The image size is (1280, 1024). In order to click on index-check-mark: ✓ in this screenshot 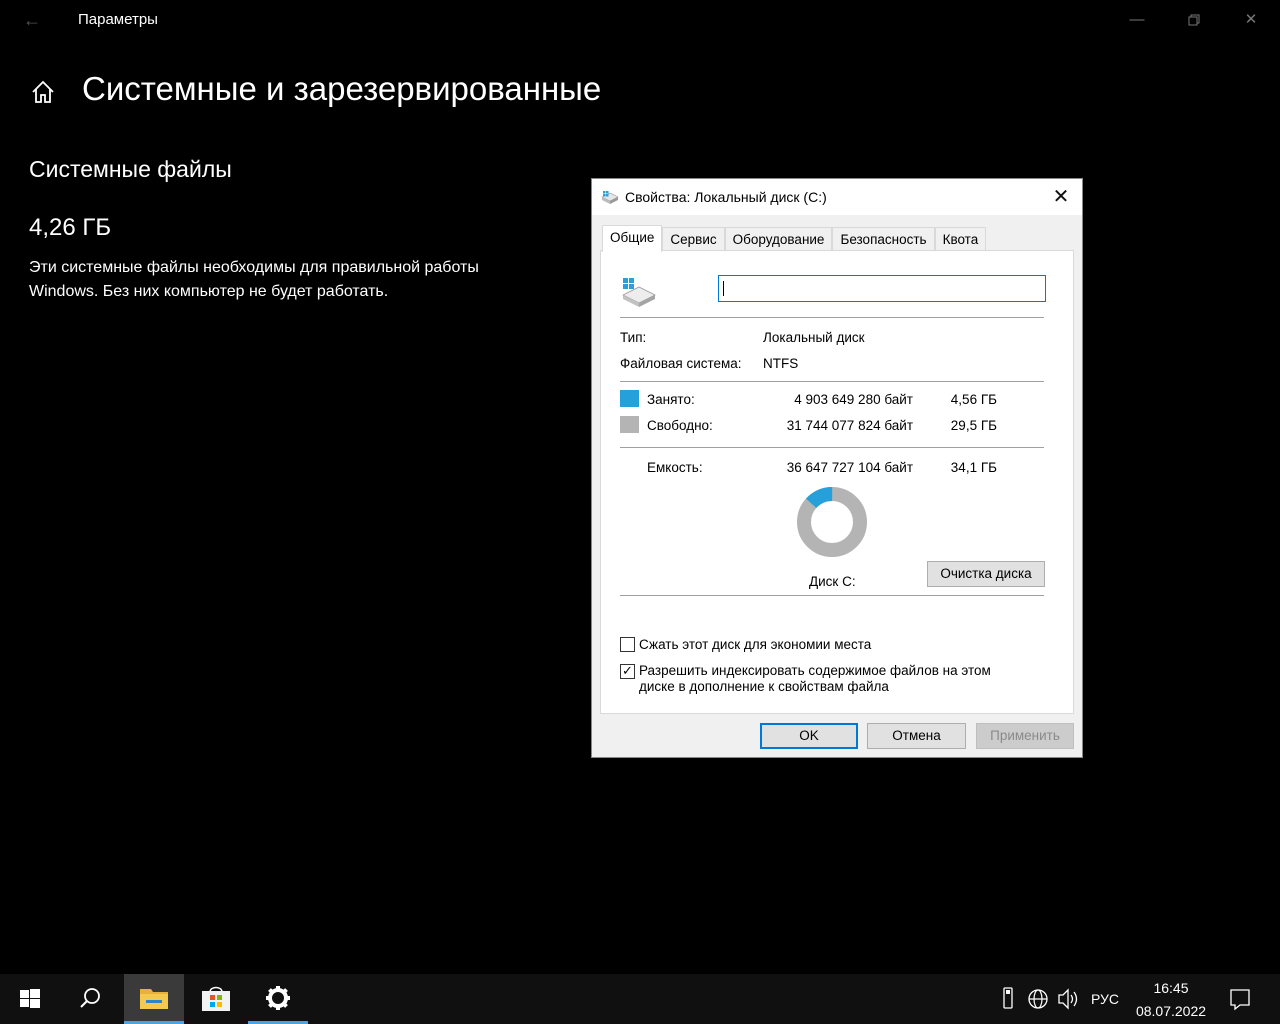, I will do `click(627, 670)`.